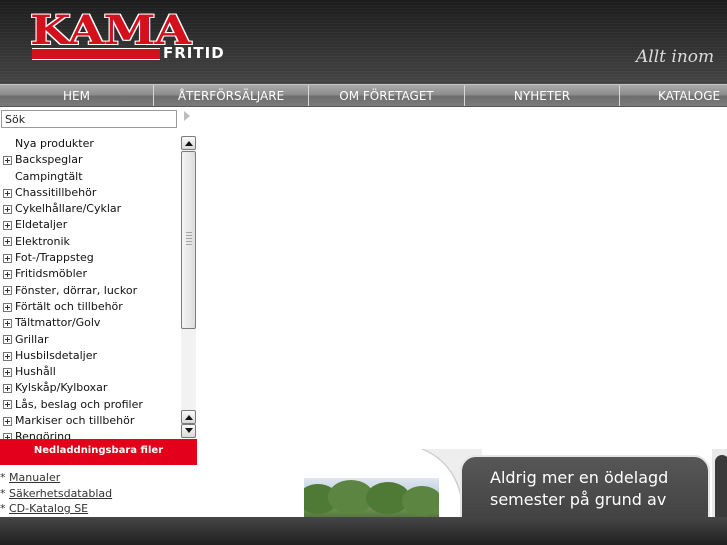 Image resolution: width=727 pixels, height=545 pixels. I want to click on category-scrollbar, so click(188, 287).